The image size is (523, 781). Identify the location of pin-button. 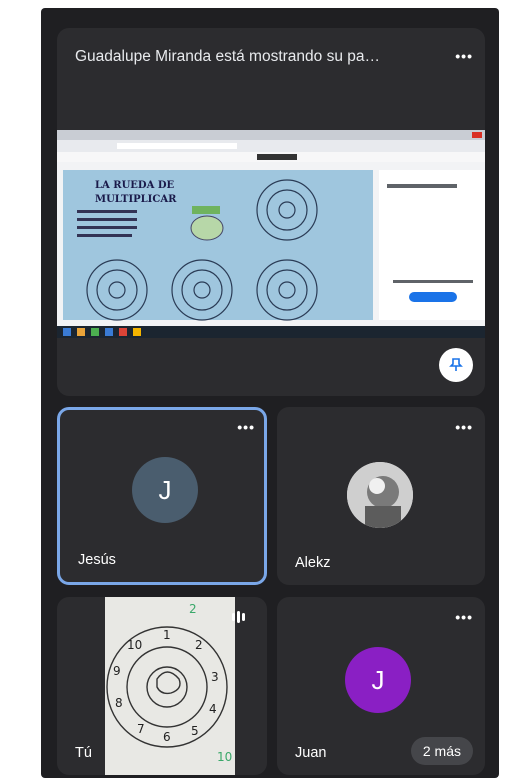
(456, 365).